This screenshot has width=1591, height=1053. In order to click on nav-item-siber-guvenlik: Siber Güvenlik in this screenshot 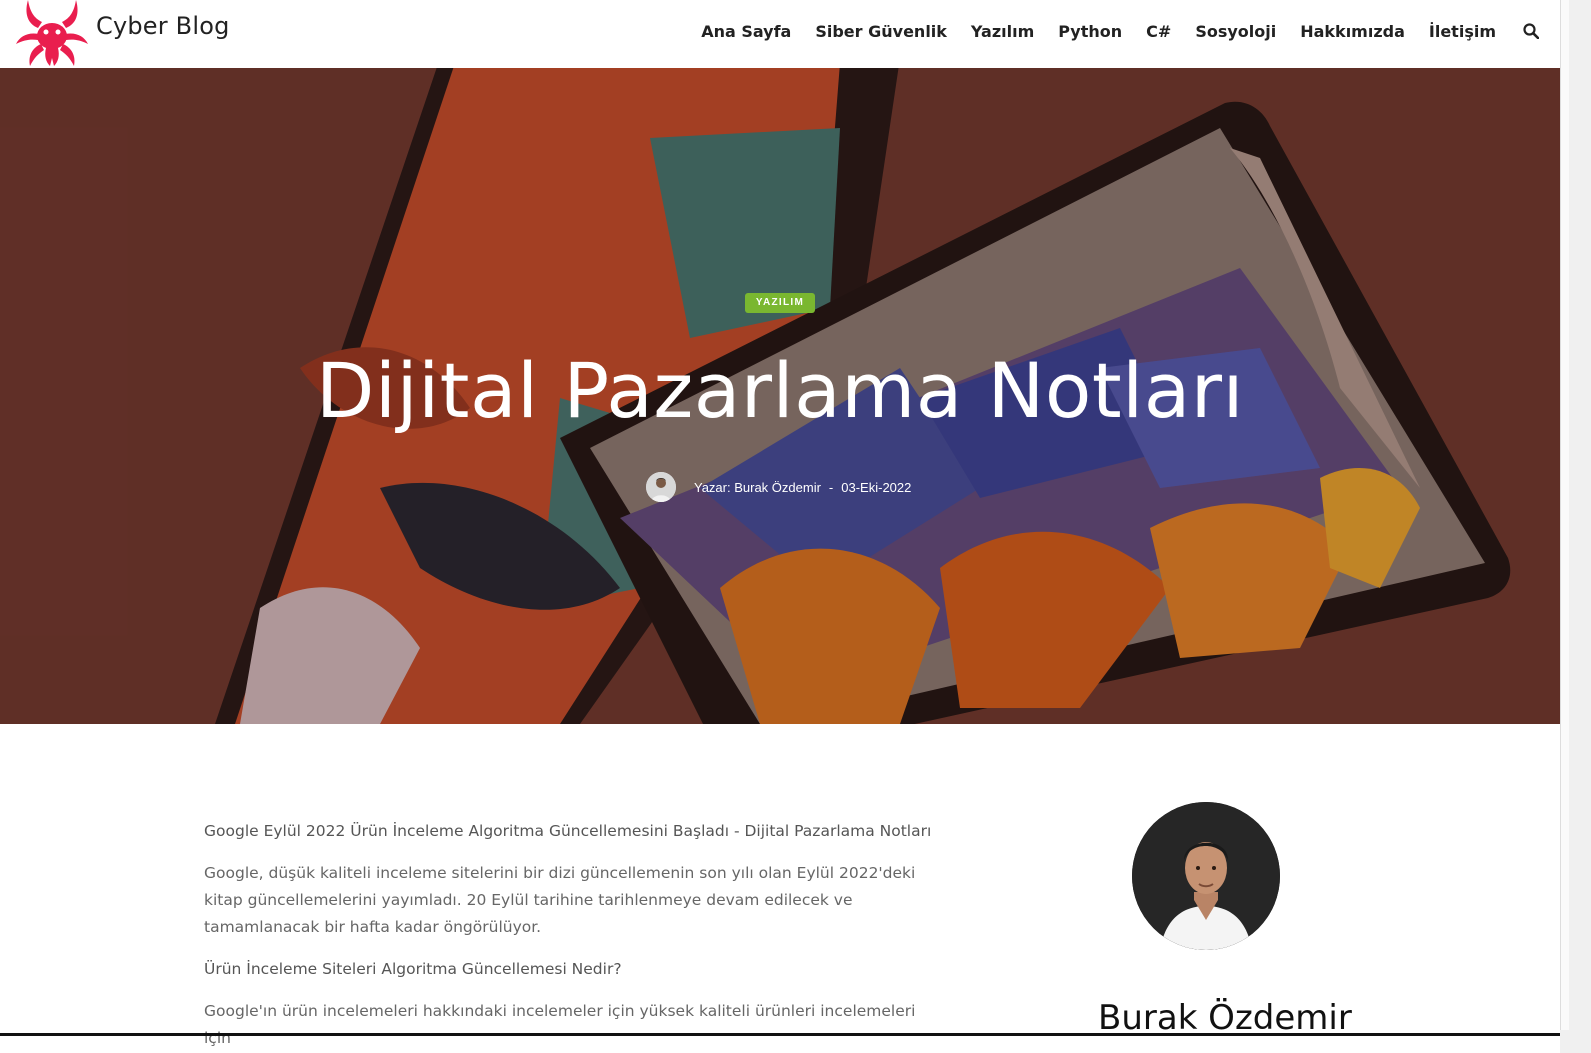, I will do `click(881, 31)`.